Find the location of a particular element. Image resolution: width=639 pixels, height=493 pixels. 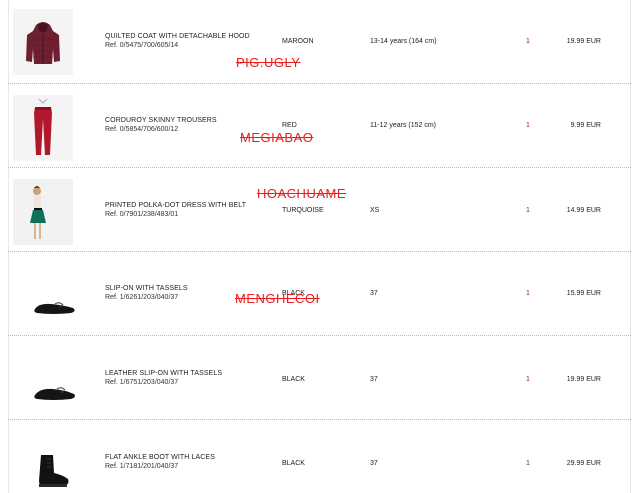

product-color: TURQUOISE is located at coordinates (303, 210).